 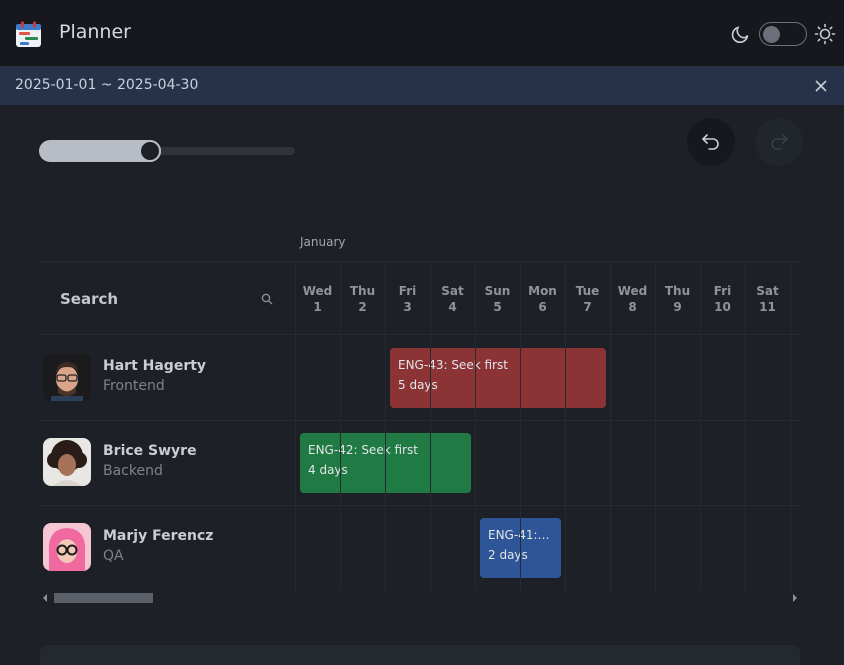 I want to click on undo-button, so click(x=711, y=142).